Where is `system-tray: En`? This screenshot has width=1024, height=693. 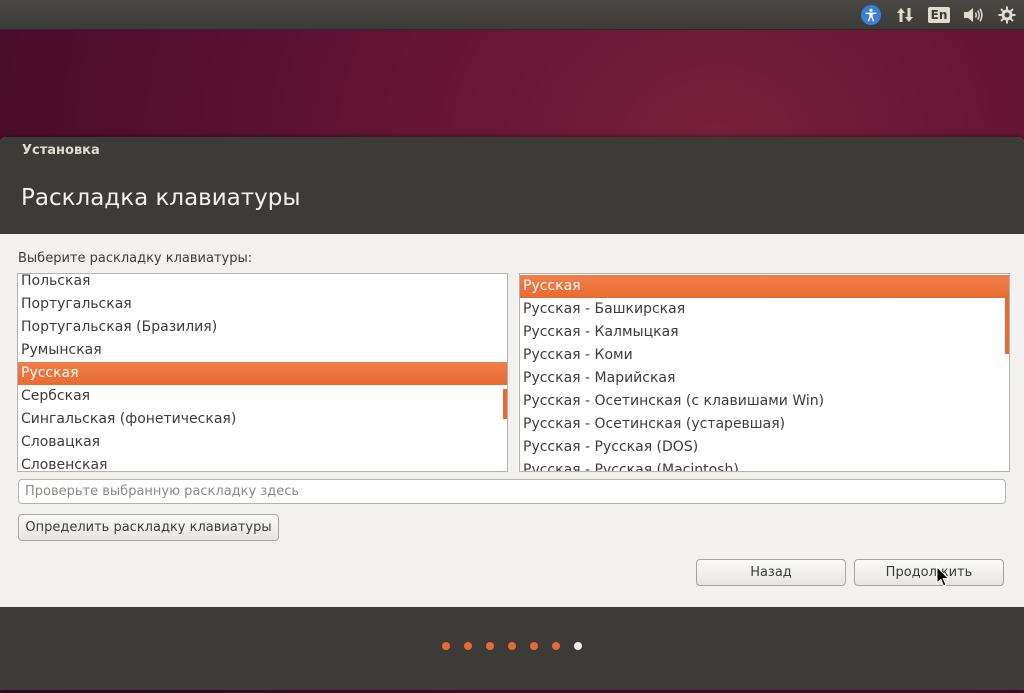
system-tray: En is located at coordinates (939, 14).